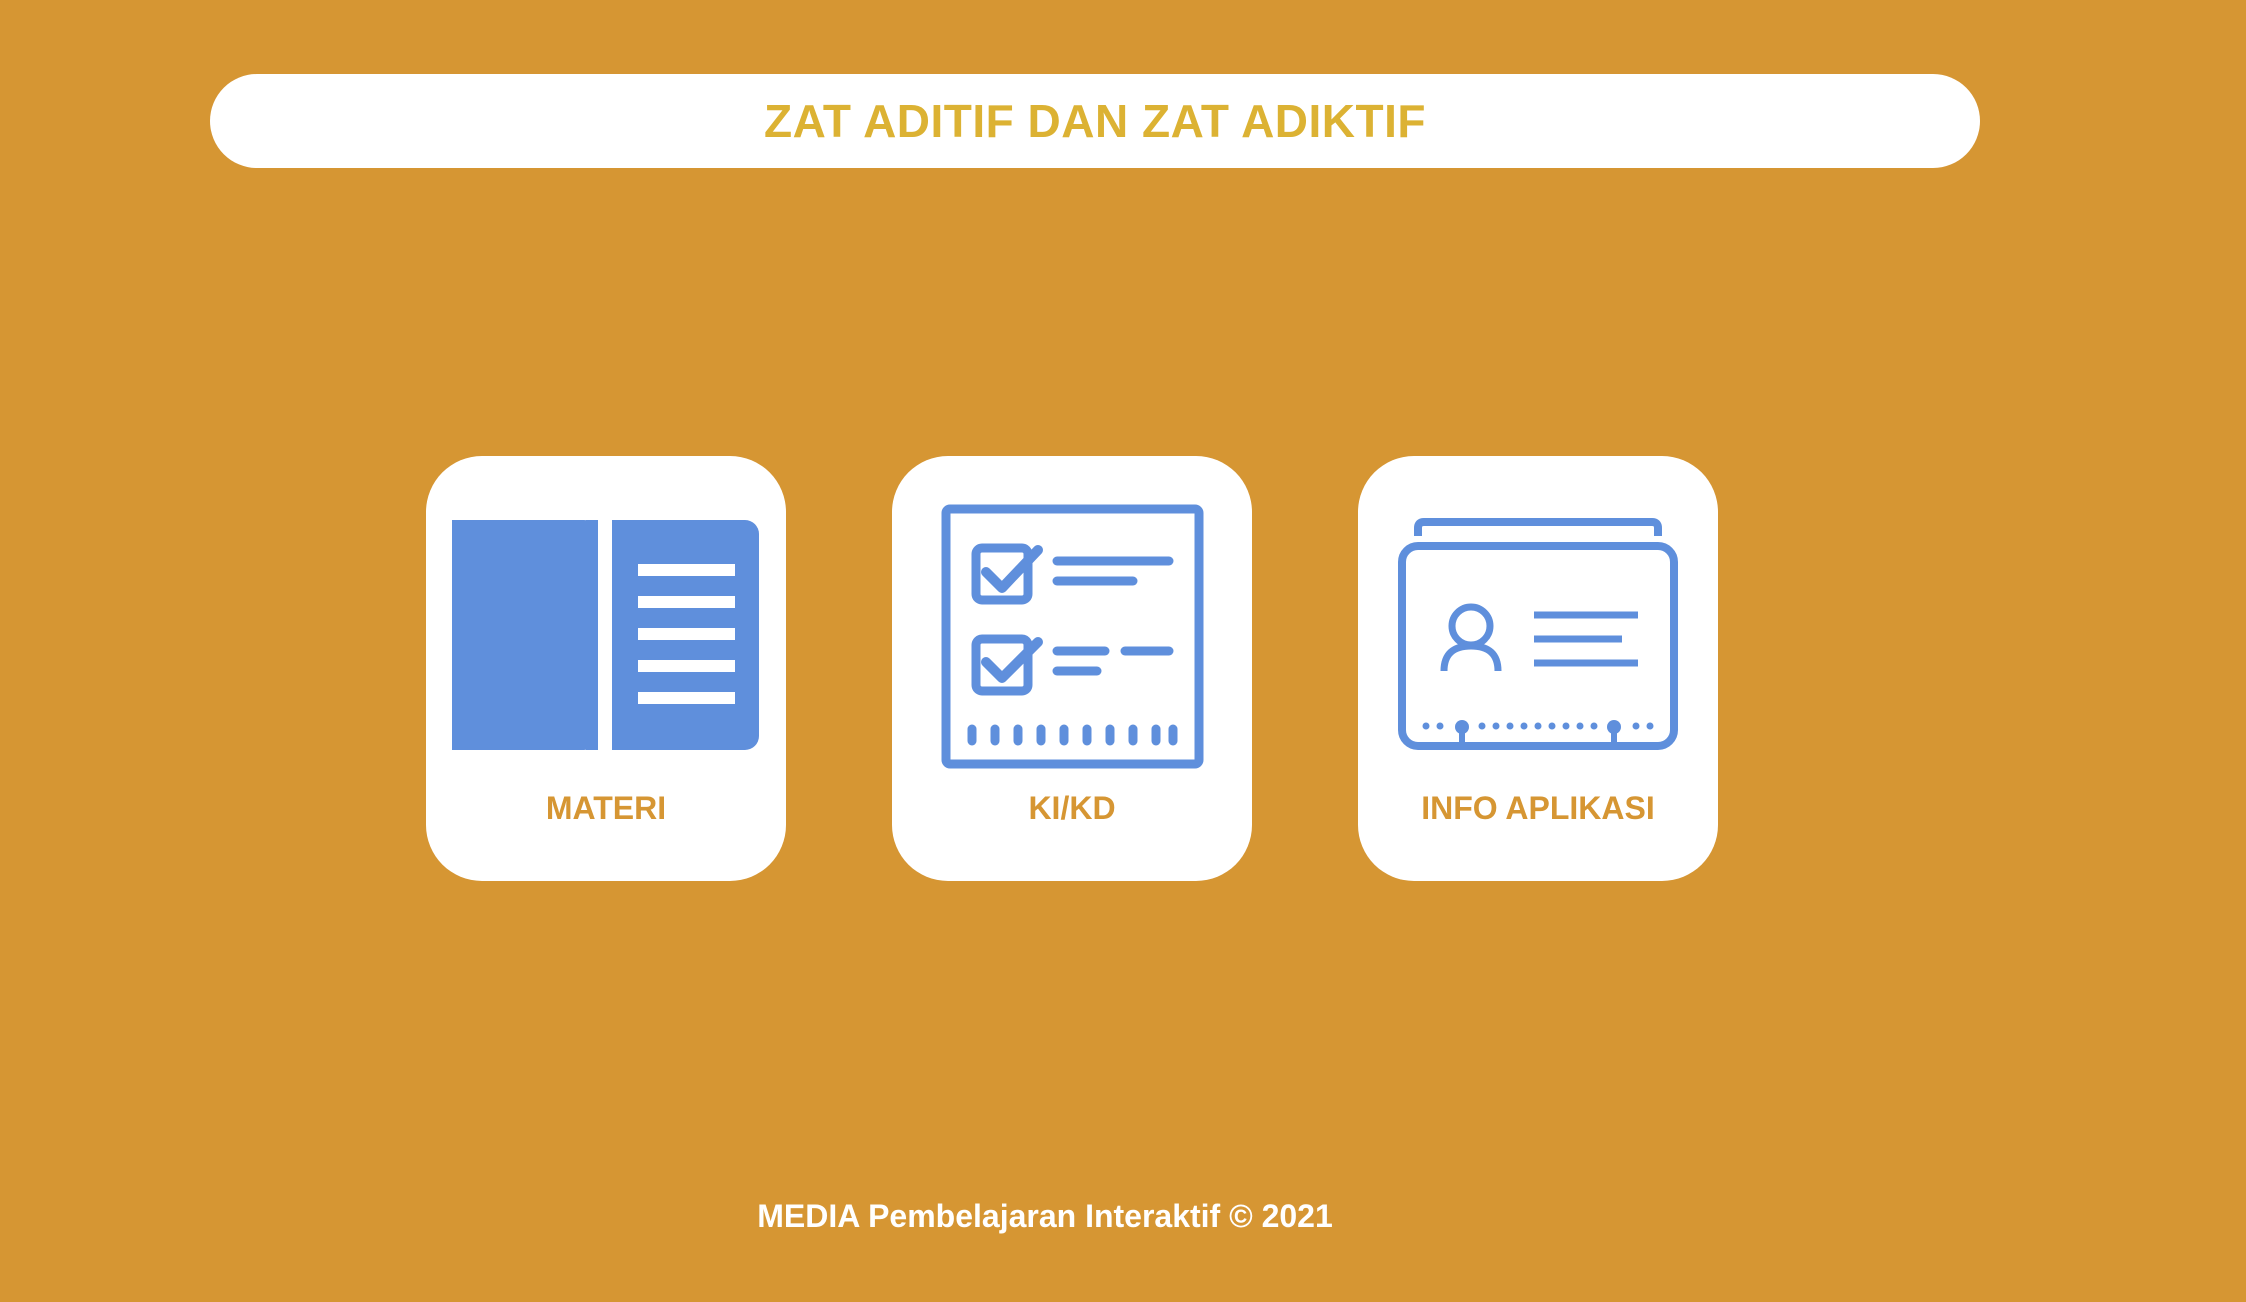 The height and width of the screenshot is (1302, 2246). I want to click on title-bar: ZAT ADITIF DAN ZAT ADIKTIF, so click(1095, 121).